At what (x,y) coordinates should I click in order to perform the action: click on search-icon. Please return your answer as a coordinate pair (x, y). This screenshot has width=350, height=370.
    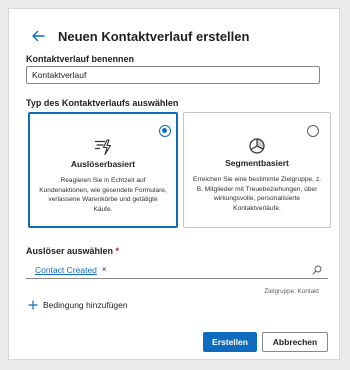
    Looking at the image, I should click on (317, 270).